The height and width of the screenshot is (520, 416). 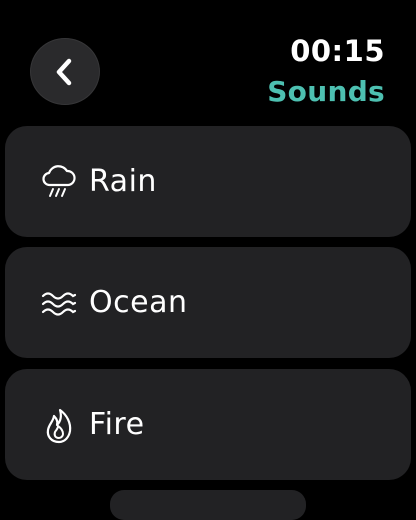 I want to click on flame-icon, so click(x=59, y=425).